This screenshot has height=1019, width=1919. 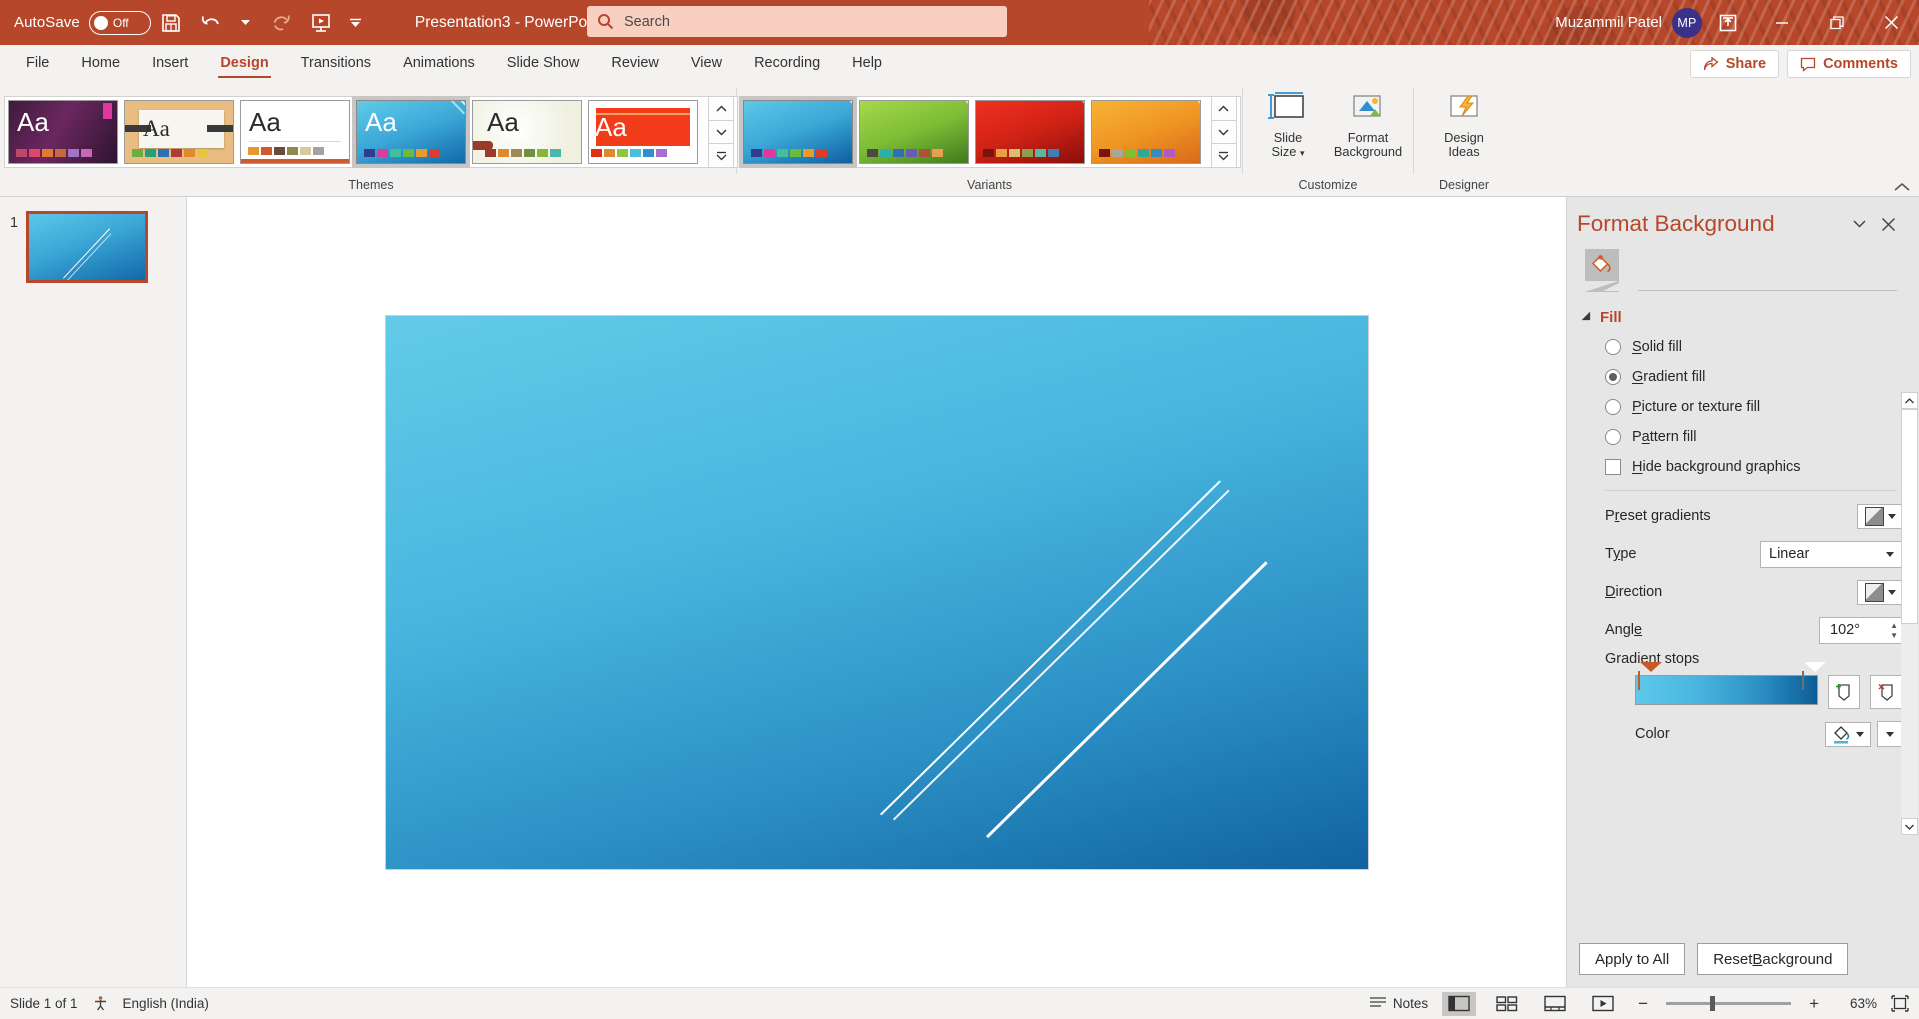 What do you see at coordinates (1687, 22) in the screenshot?
I see `avatar: MP` at bounding box center [1687, 22].